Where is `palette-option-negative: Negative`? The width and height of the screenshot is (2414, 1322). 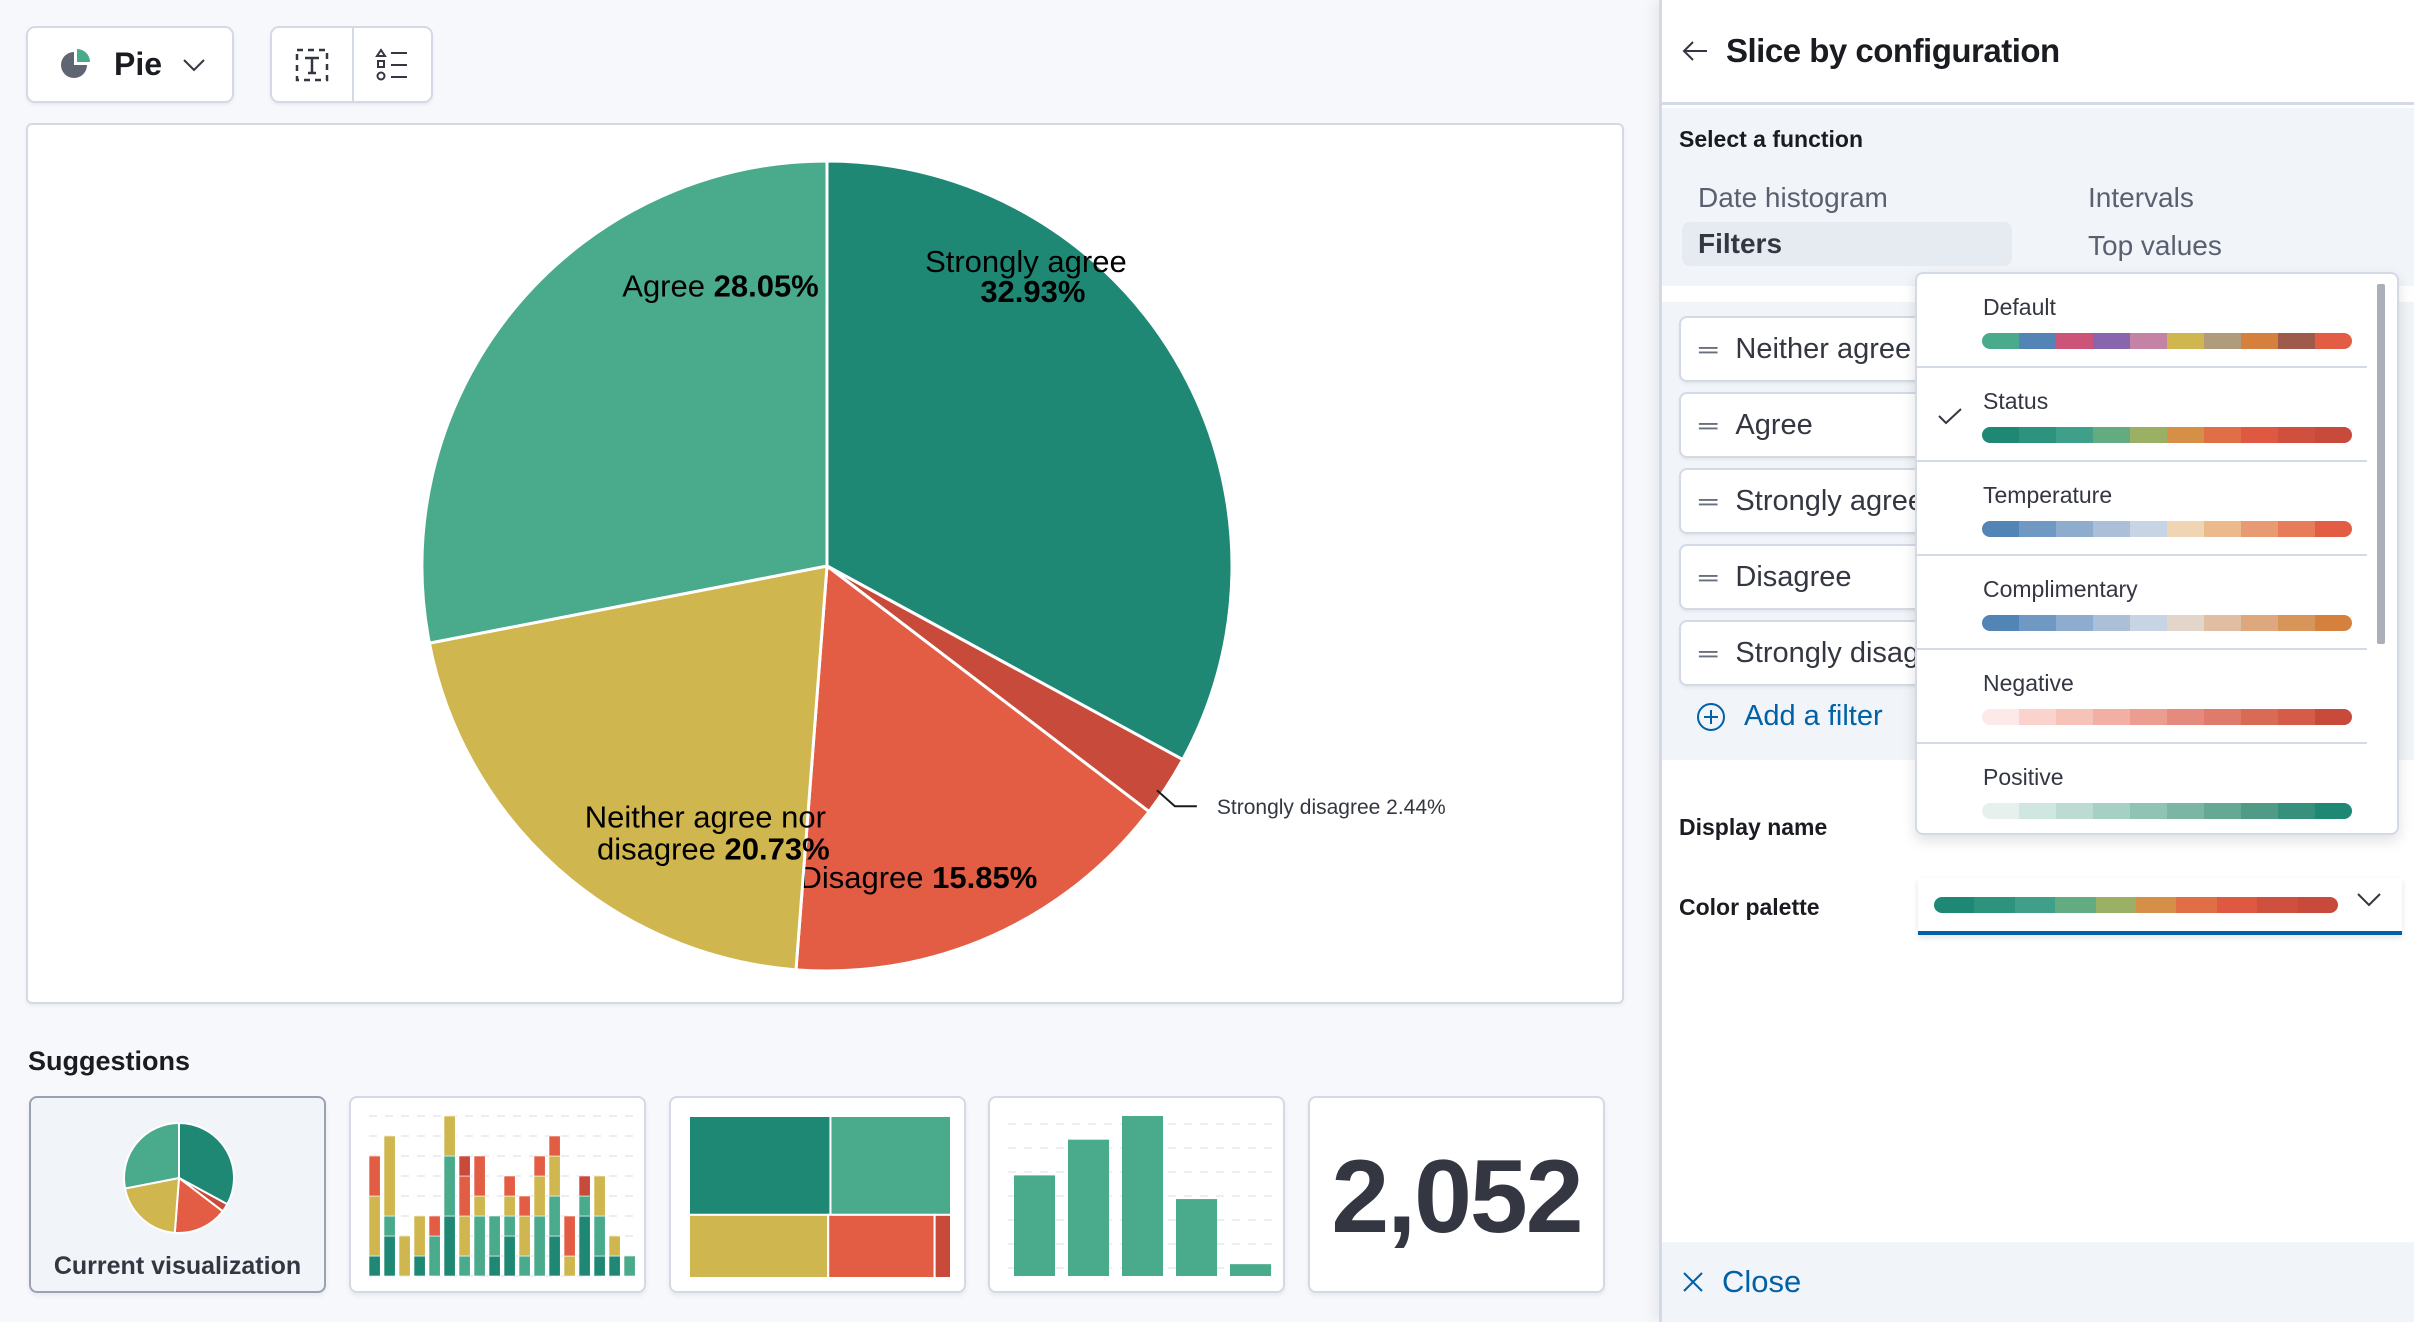 palette-option-negative: Negative is located at coordinates (2142, 697).